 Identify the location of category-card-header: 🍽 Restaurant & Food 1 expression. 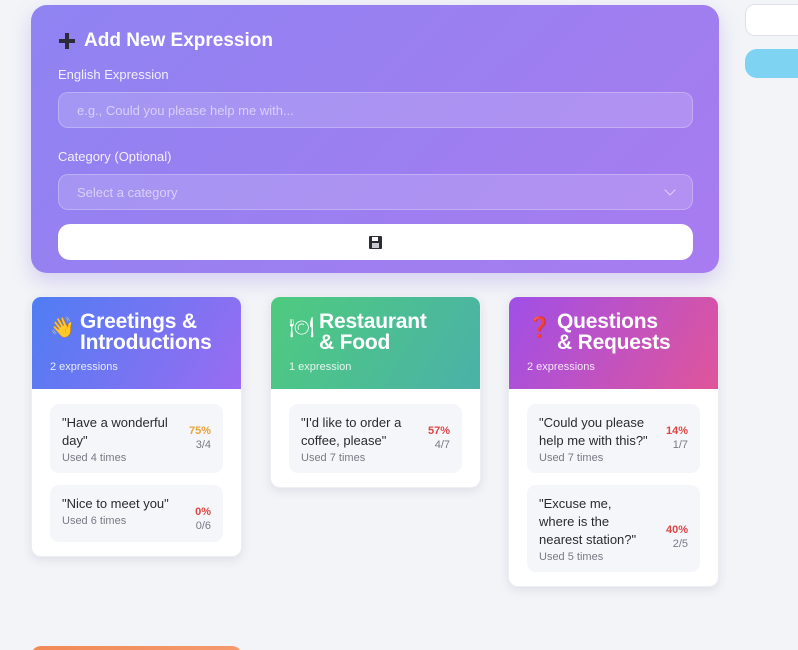
(375, 343).